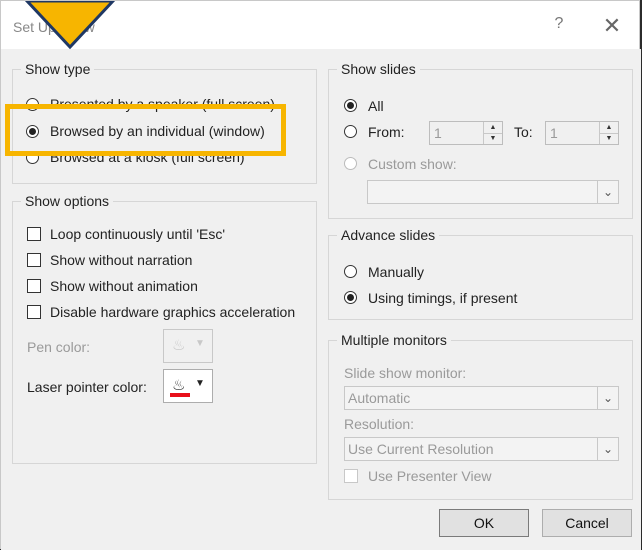 The image size is (642, 550). What do you see at coordinates (34, 312) in the screenshot?
I see `checkbox-disable-hw-acceleration` at bounding box center [34, 312].